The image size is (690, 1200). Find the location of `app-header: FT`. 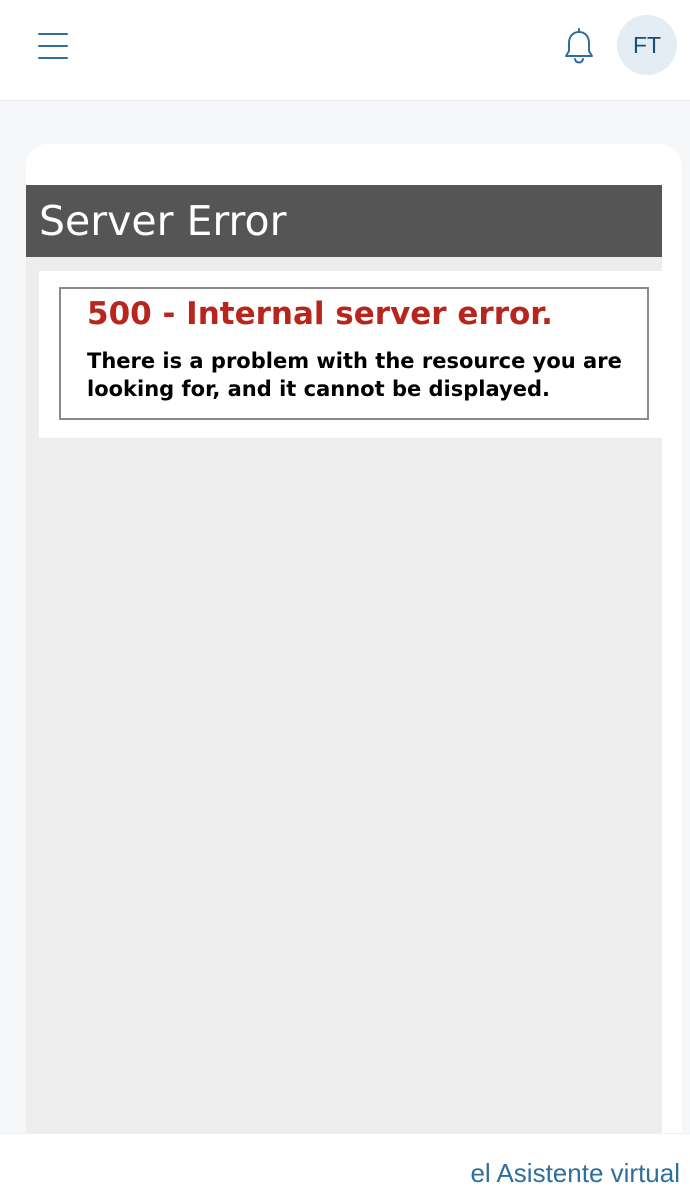

app-header: FT is located at coordinates (345, 50).